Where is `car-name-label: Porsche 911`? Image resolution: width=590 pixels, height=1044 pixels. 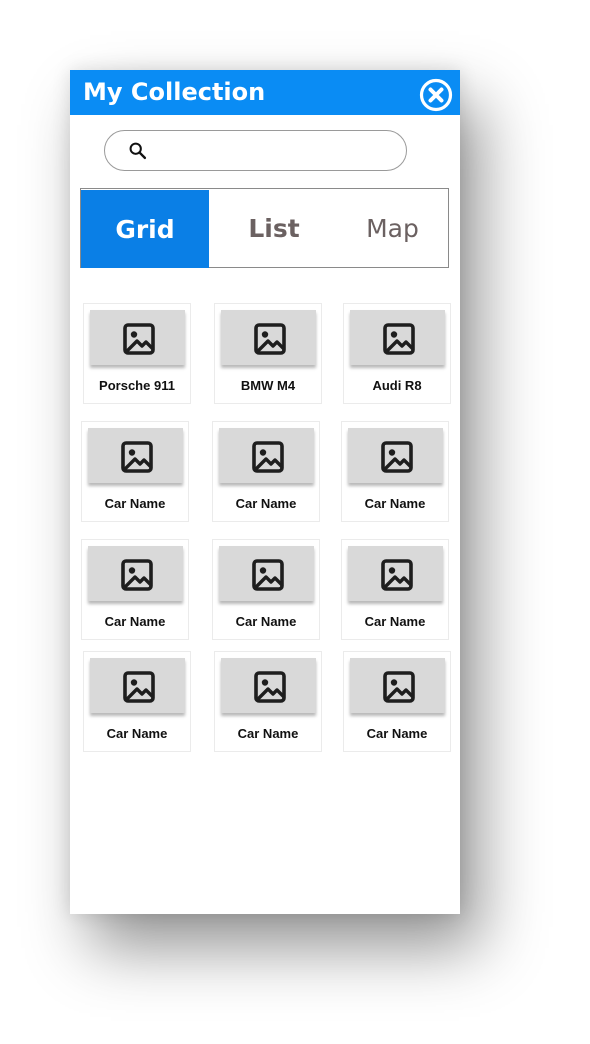
car-name-label: Porsche 911 is located at coordinates (137, 385).